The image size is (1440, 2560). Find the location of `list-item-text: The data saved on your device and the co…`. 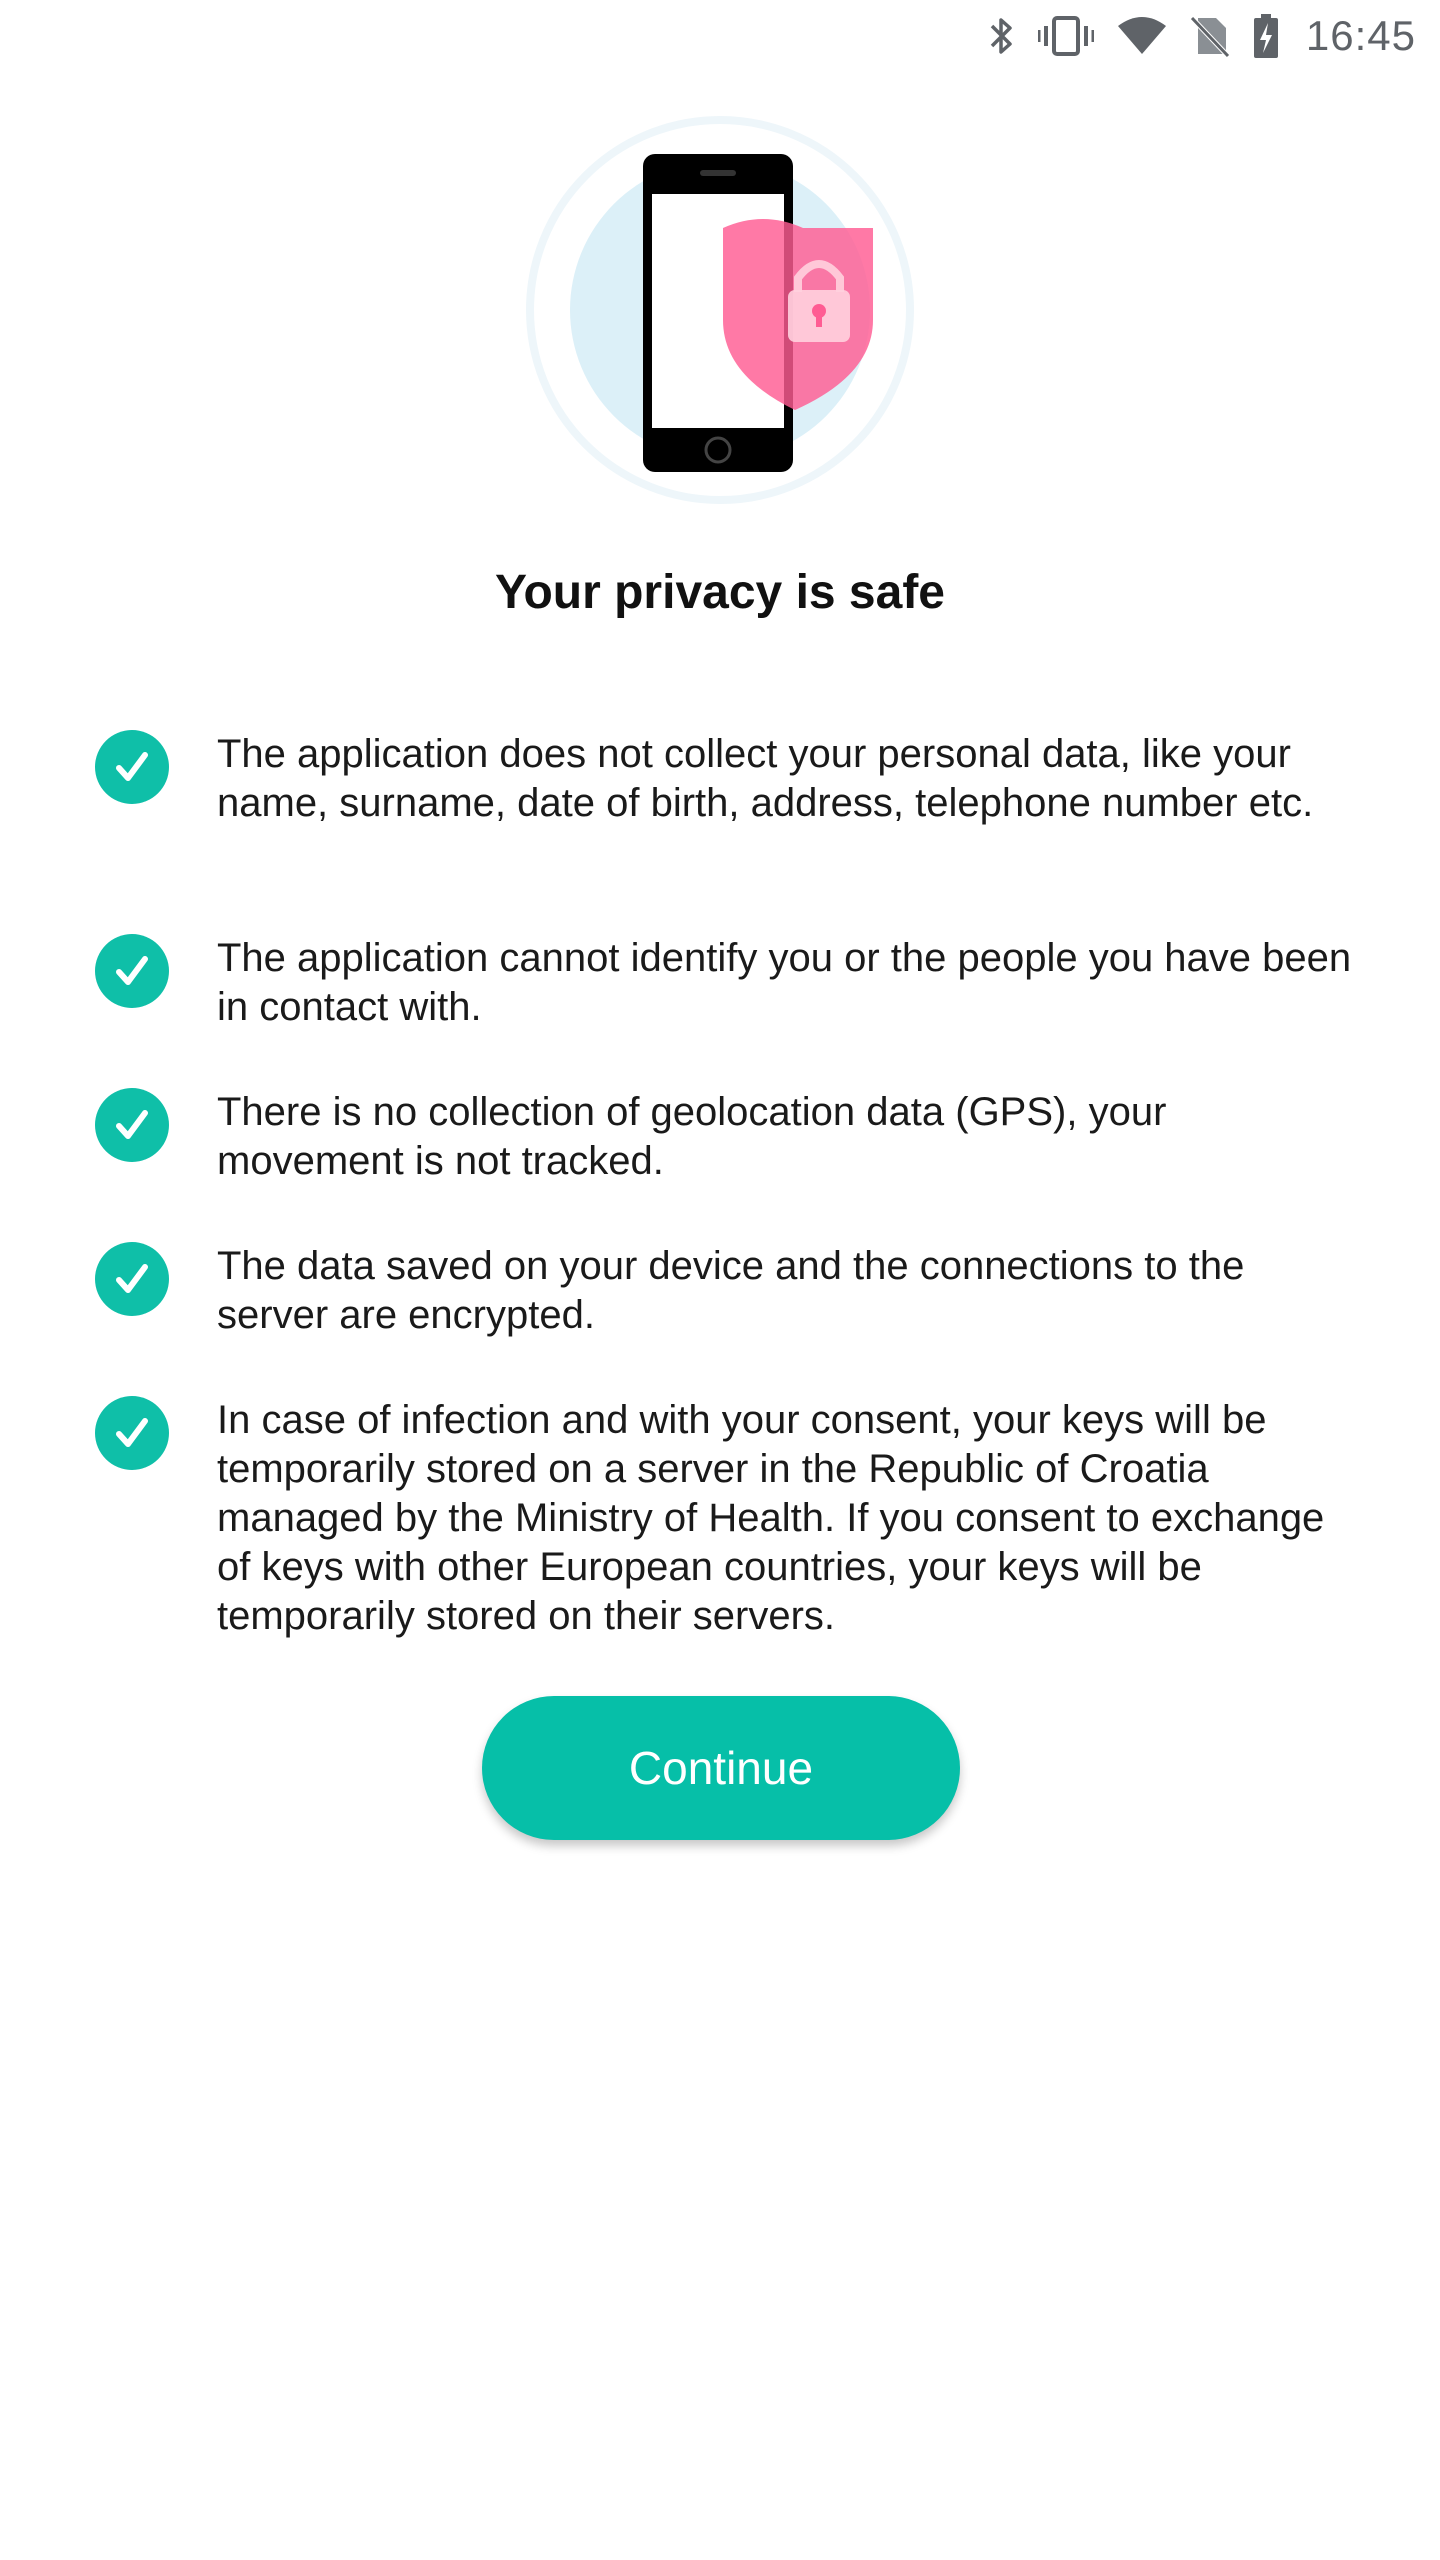

list-item-text: The data saved on your device and the co… is located at coordinates (731, 1290).